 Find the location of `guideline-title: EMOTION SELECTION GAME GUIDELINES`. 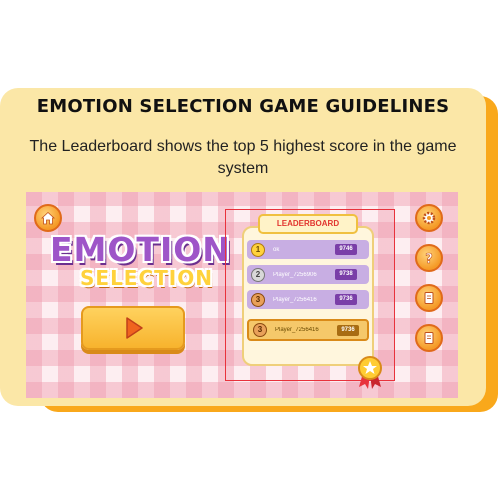

guideline-title: EMOTION SELECTION GAME GUIDELINES is located at coordinates (243, 106).